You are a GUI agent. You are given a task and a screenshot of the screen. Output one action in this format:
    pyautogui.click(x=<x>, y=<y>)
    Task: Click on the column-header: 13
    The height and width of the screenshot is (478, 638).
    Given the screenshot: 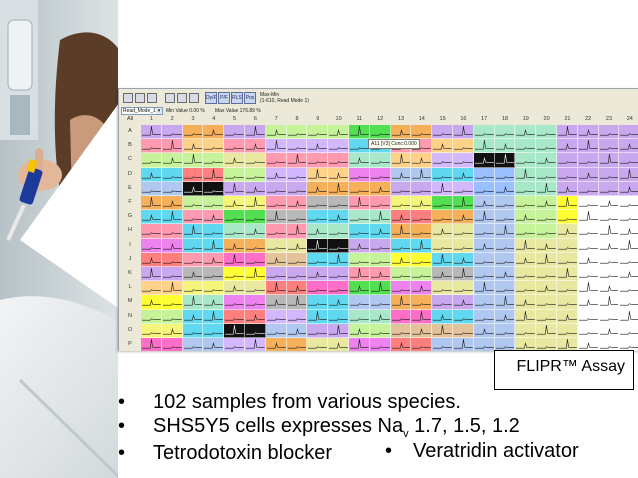 What is the action you would take?
    pyautogui.click(x=401, y=119)
    